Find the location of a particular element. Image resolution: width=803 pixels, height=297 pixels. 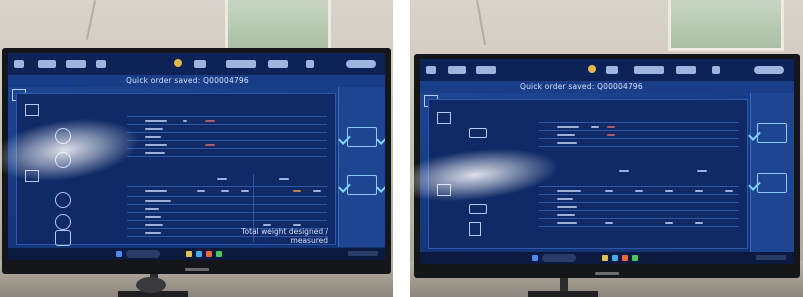

mouse is located at coordinates (151, 285).